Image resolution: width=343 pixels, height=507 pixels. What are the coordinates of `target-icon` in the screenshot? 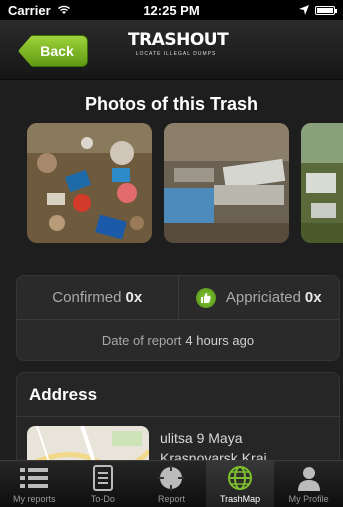 It's located at (171, 479).